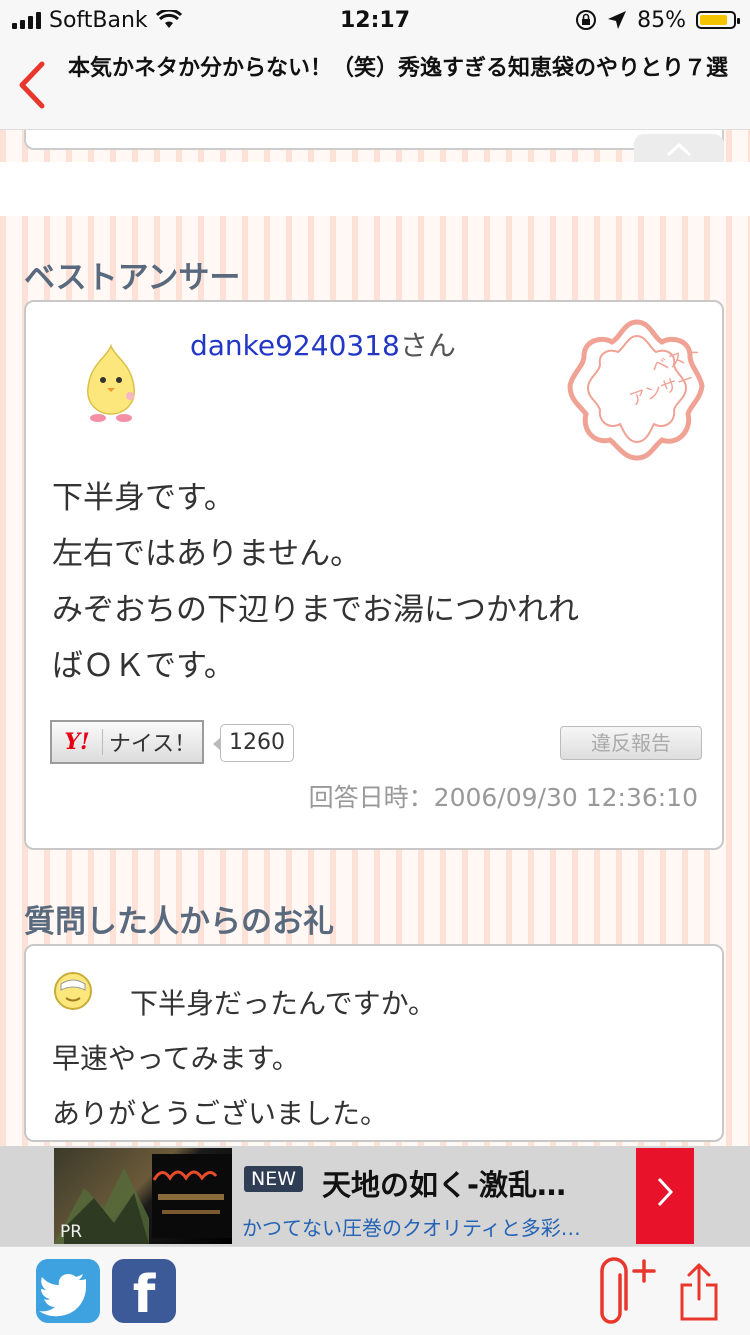 Image resolution: width=750 pixels, height=1335 pixels. Describe the element at coordinates (629, 1292) in the screenshot. I see `paperclip-add-icon` at that location.